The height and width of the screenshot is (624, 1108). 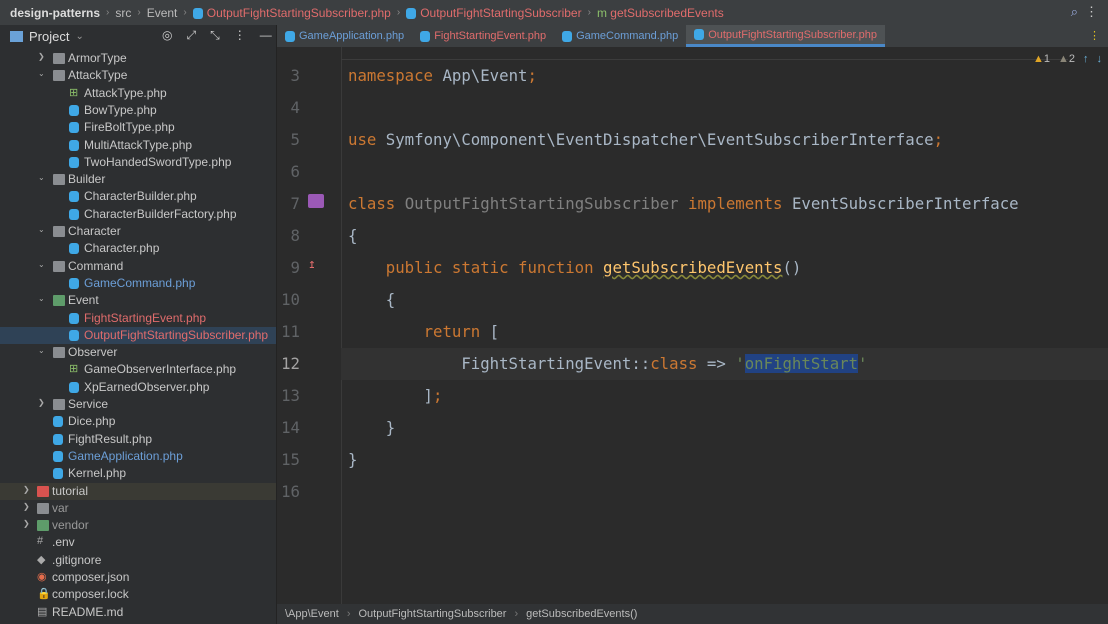 What do you see at coordinates (138, 214) in the screenshot?
I see `tree-item: CharacterBuilderFactory.php` at bounding box center [138, 214].